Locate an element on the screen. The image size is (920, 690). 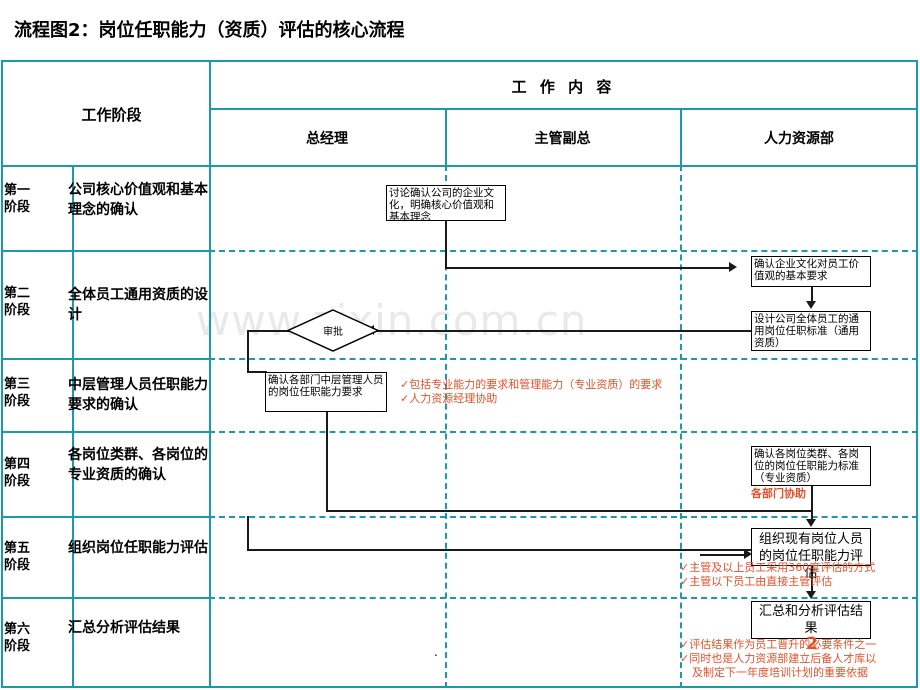
note-stage3-line1: ✓包括专业能力的要求和管理能力（专业资质）的要求 is located at coordinates (531, 384).